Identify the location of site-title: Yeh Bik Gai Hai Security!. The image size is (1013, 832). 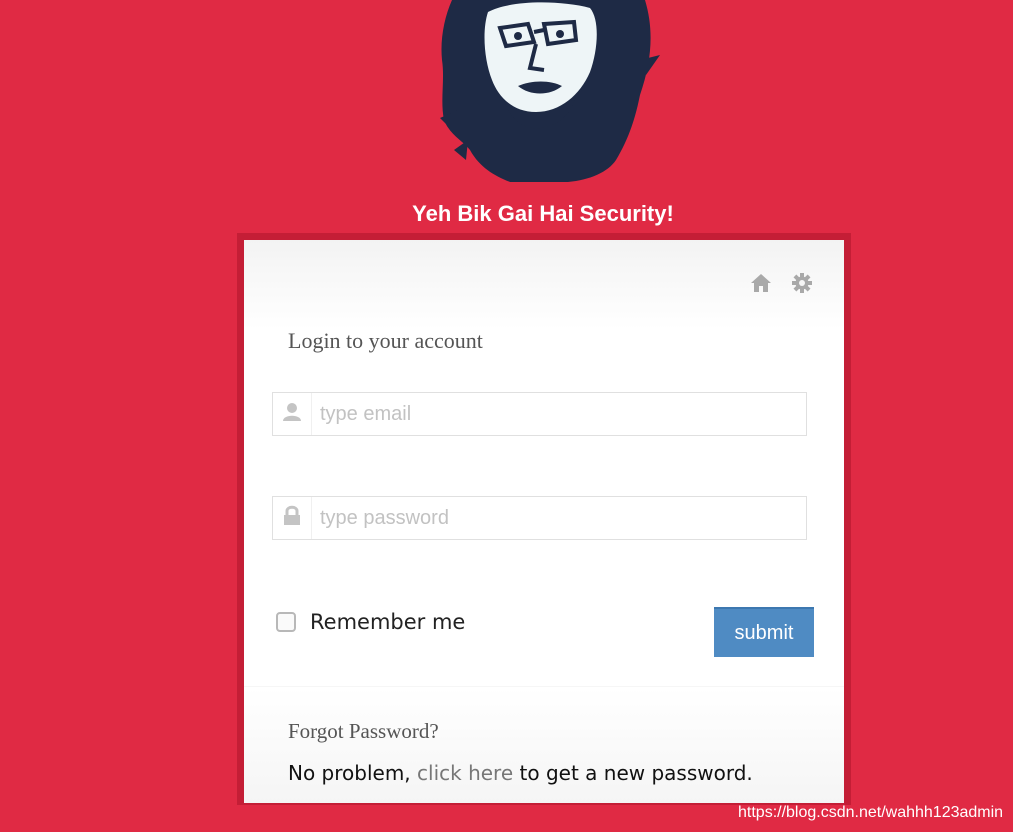
(543, 213).